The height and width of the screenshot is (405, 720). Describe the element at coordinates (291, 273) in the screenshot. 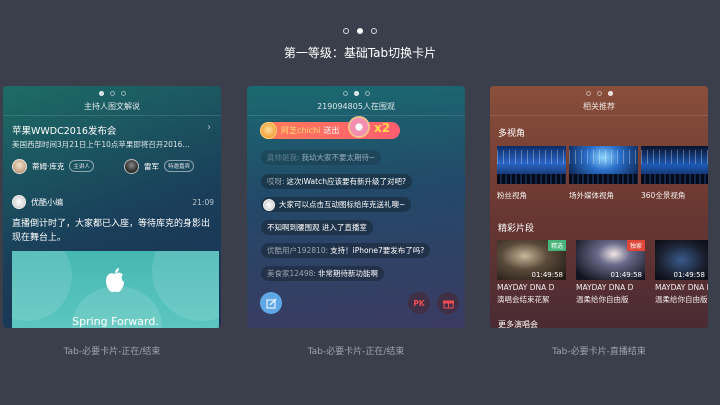

I see `chat-user: 美食家12498:` at that location.